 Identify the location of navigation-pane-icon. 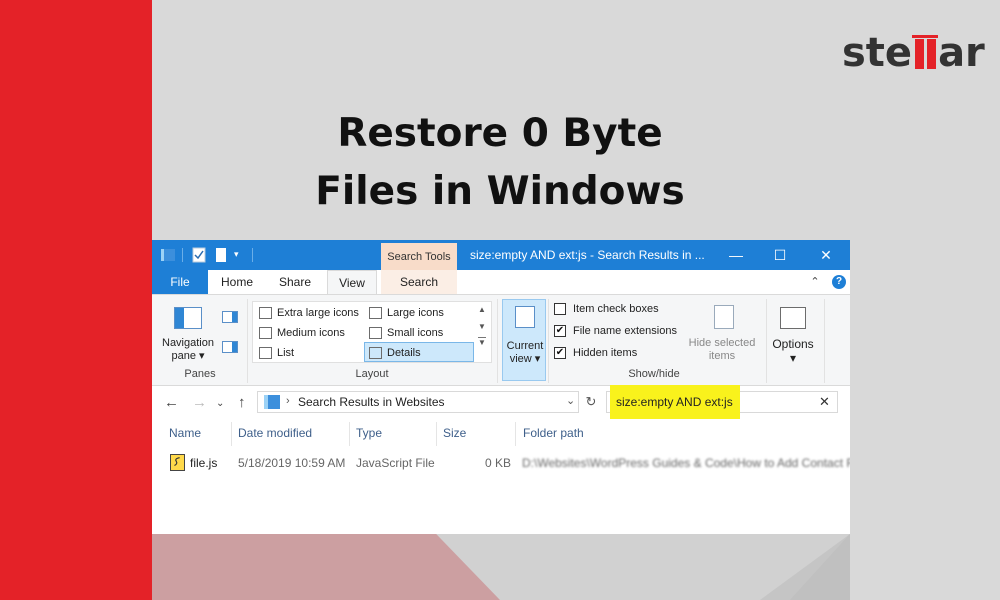
(188, 318).